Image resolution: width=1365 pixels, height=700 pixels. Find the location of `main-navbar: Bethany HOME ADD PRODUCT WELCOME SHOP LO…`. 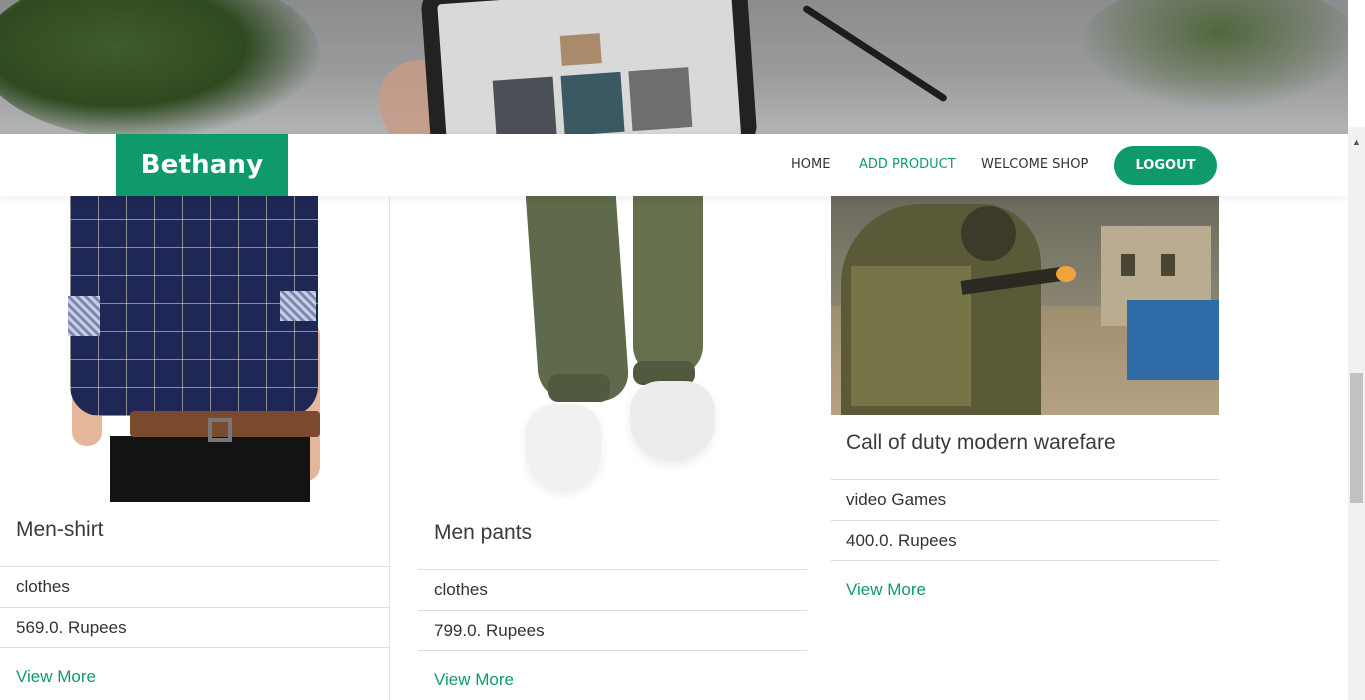

main-navbar: Bethany HOME ADD PRODUCT WELCOME SHOP LO… is located at coordinates (674, 165).